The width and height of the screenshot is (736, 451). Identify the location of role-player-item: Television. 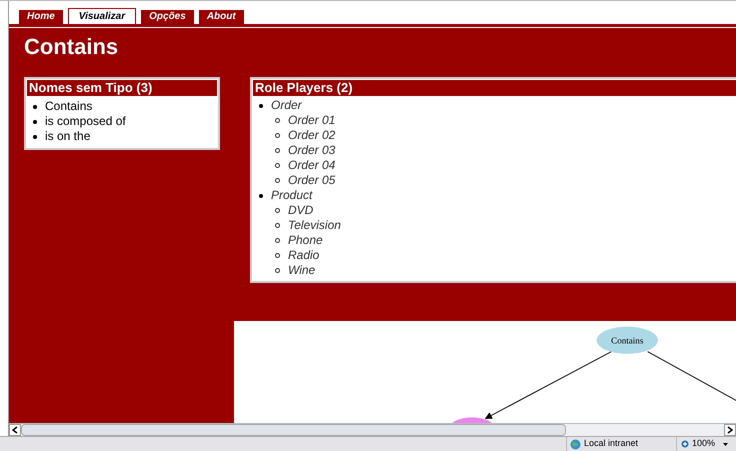
(314, 225).